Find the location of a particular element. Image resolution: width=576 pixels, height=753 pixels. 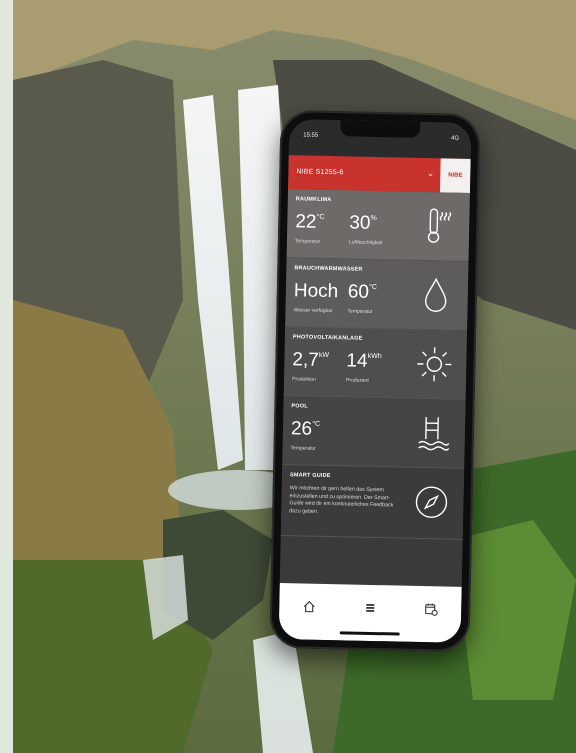

hot-water-temp-value: 60°C is located at coordinates (362, 292).